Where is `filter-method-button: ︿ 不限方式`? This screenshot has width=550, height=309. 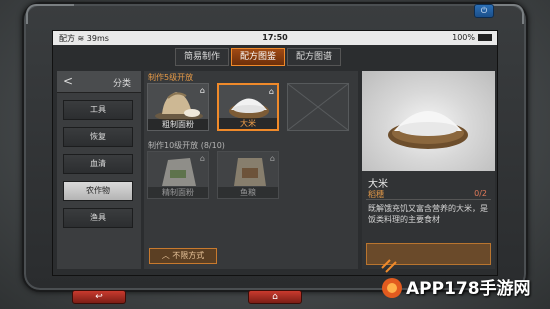 filter-method-button: ︿ 不限方式 is located at coordinates (183, 256).